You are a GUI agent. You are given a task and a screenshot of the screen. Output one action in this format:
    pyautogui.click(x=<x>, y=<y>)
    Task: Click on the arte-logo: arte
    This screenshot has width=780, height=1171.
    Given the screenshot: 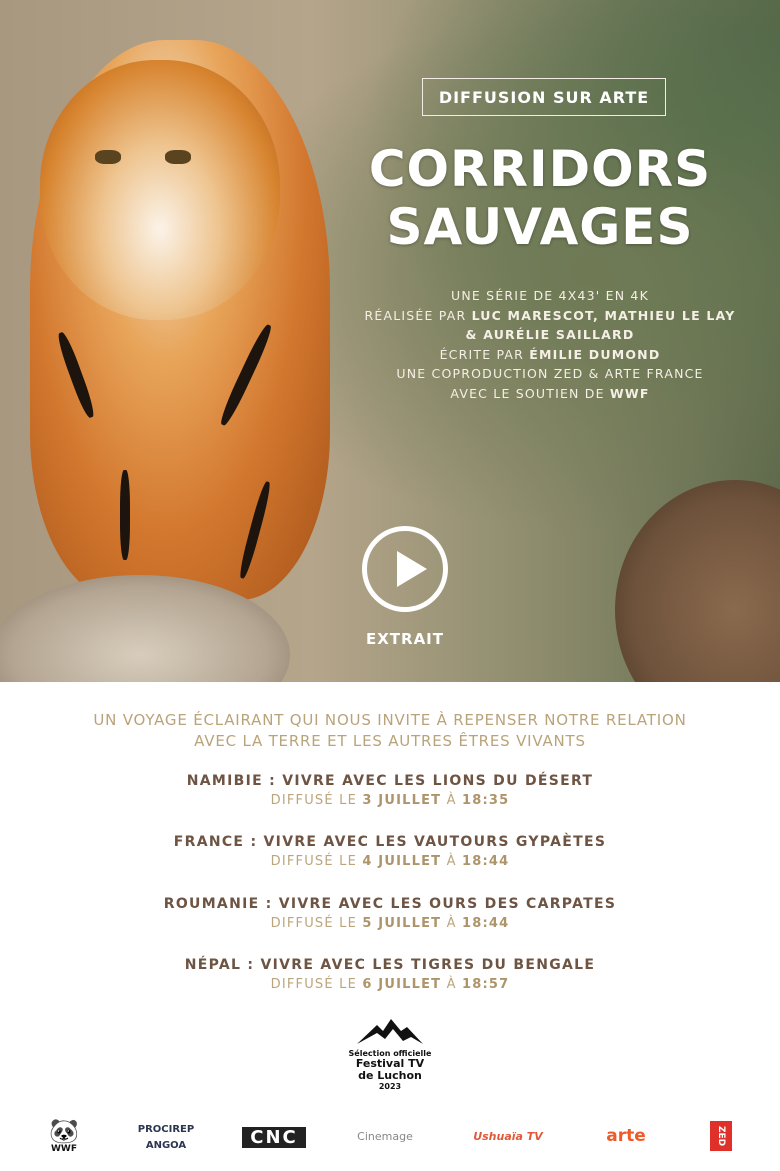 What is the action you would take?
    pyautogui.click(x=626, y=1136)
    